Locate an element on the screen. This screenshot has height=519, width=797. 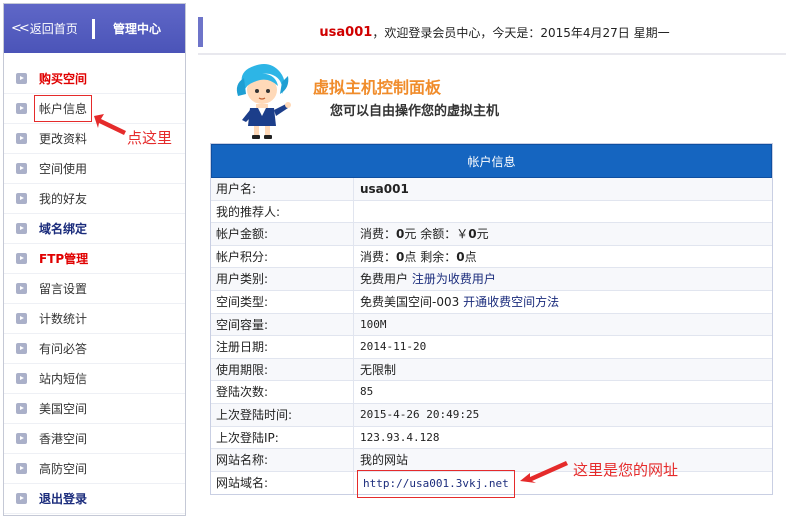
points-value: 消费：0点 剩余：0点 is located at coordinates (563, 257).